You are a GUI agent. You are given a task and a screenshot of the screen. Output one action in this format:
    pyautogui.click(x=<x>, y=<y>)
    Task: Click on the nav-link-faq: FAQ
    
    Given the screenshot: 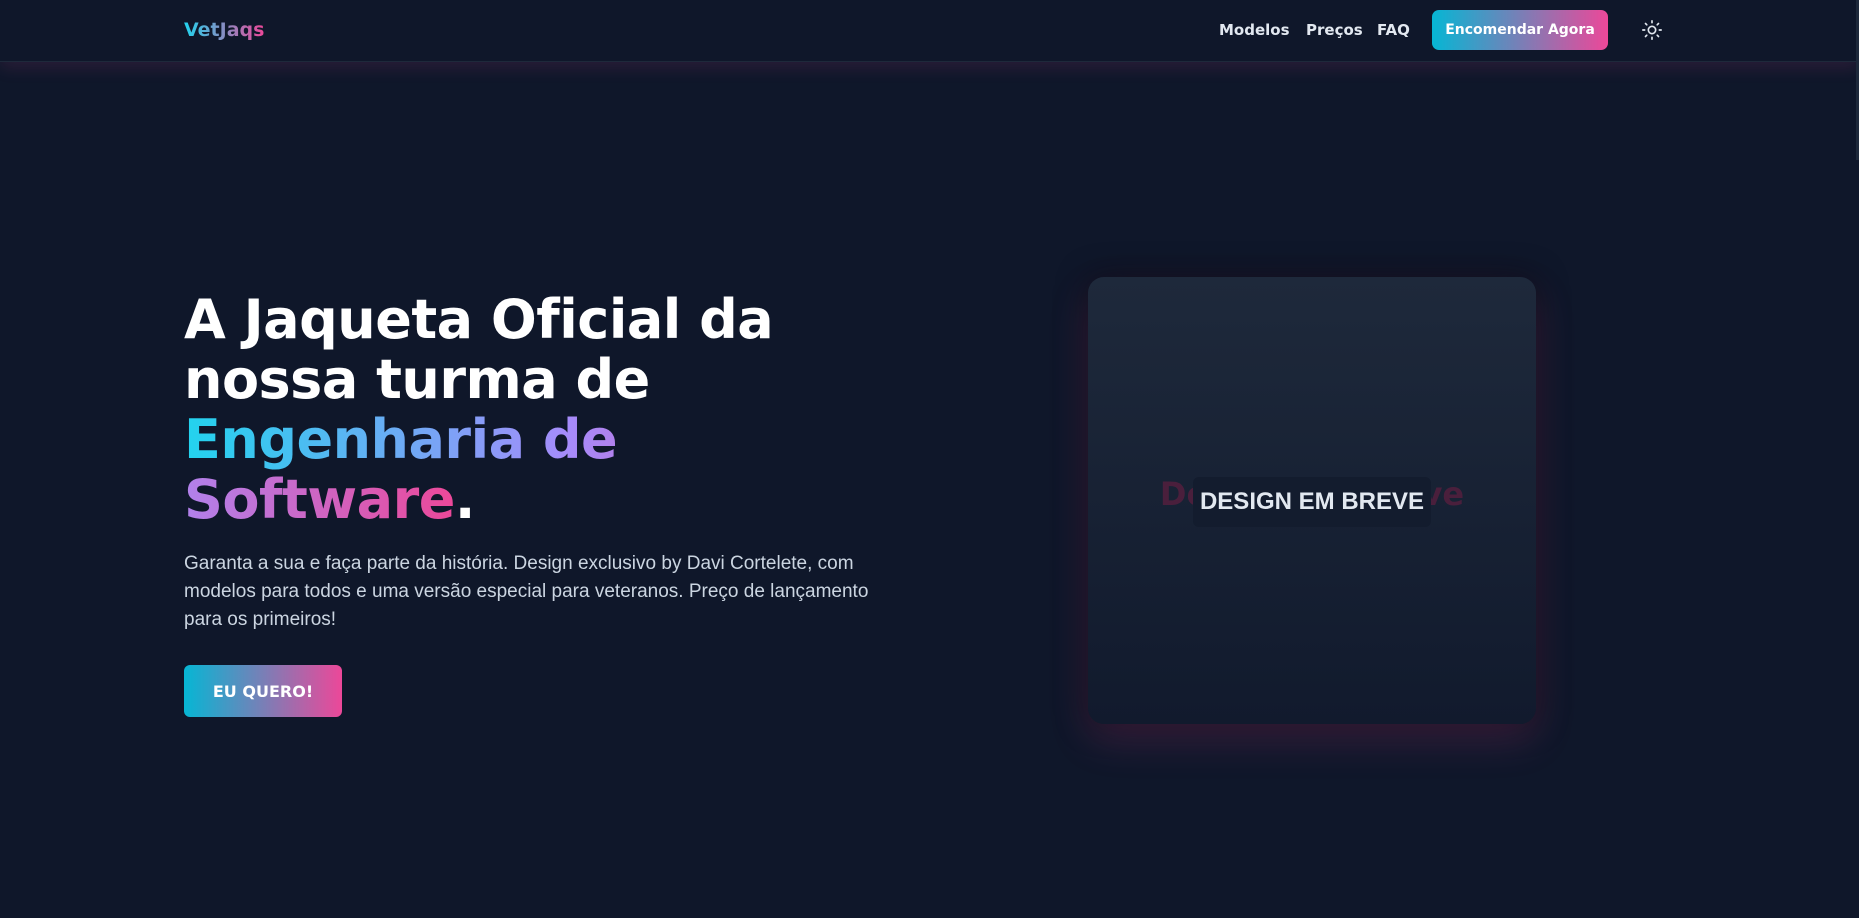 What is the action you would take?
    pyautogui.click(x=1393, y=30)
    